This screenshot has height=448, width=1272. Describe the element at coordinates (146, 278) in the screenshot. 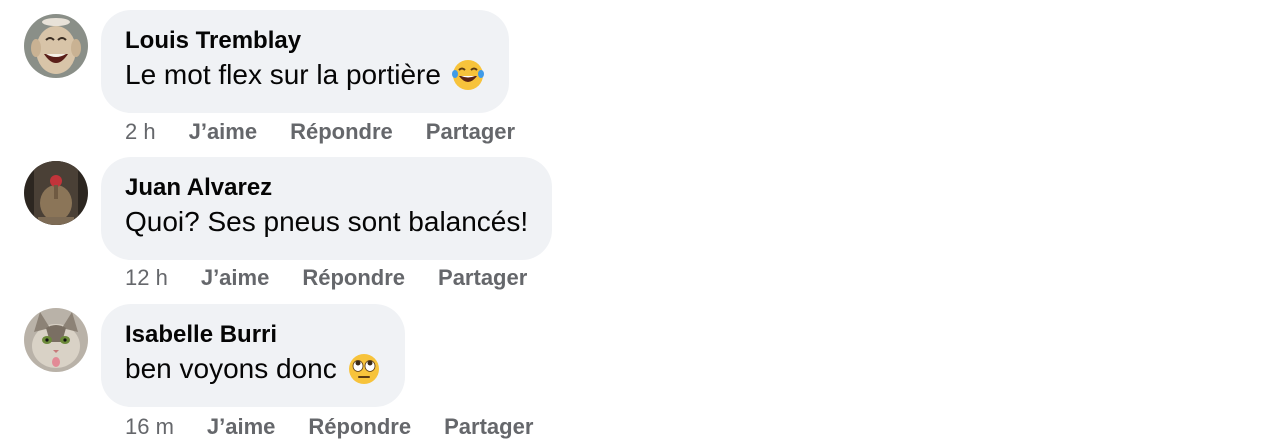

I see `comment-timestamp: 12 h` at that location.